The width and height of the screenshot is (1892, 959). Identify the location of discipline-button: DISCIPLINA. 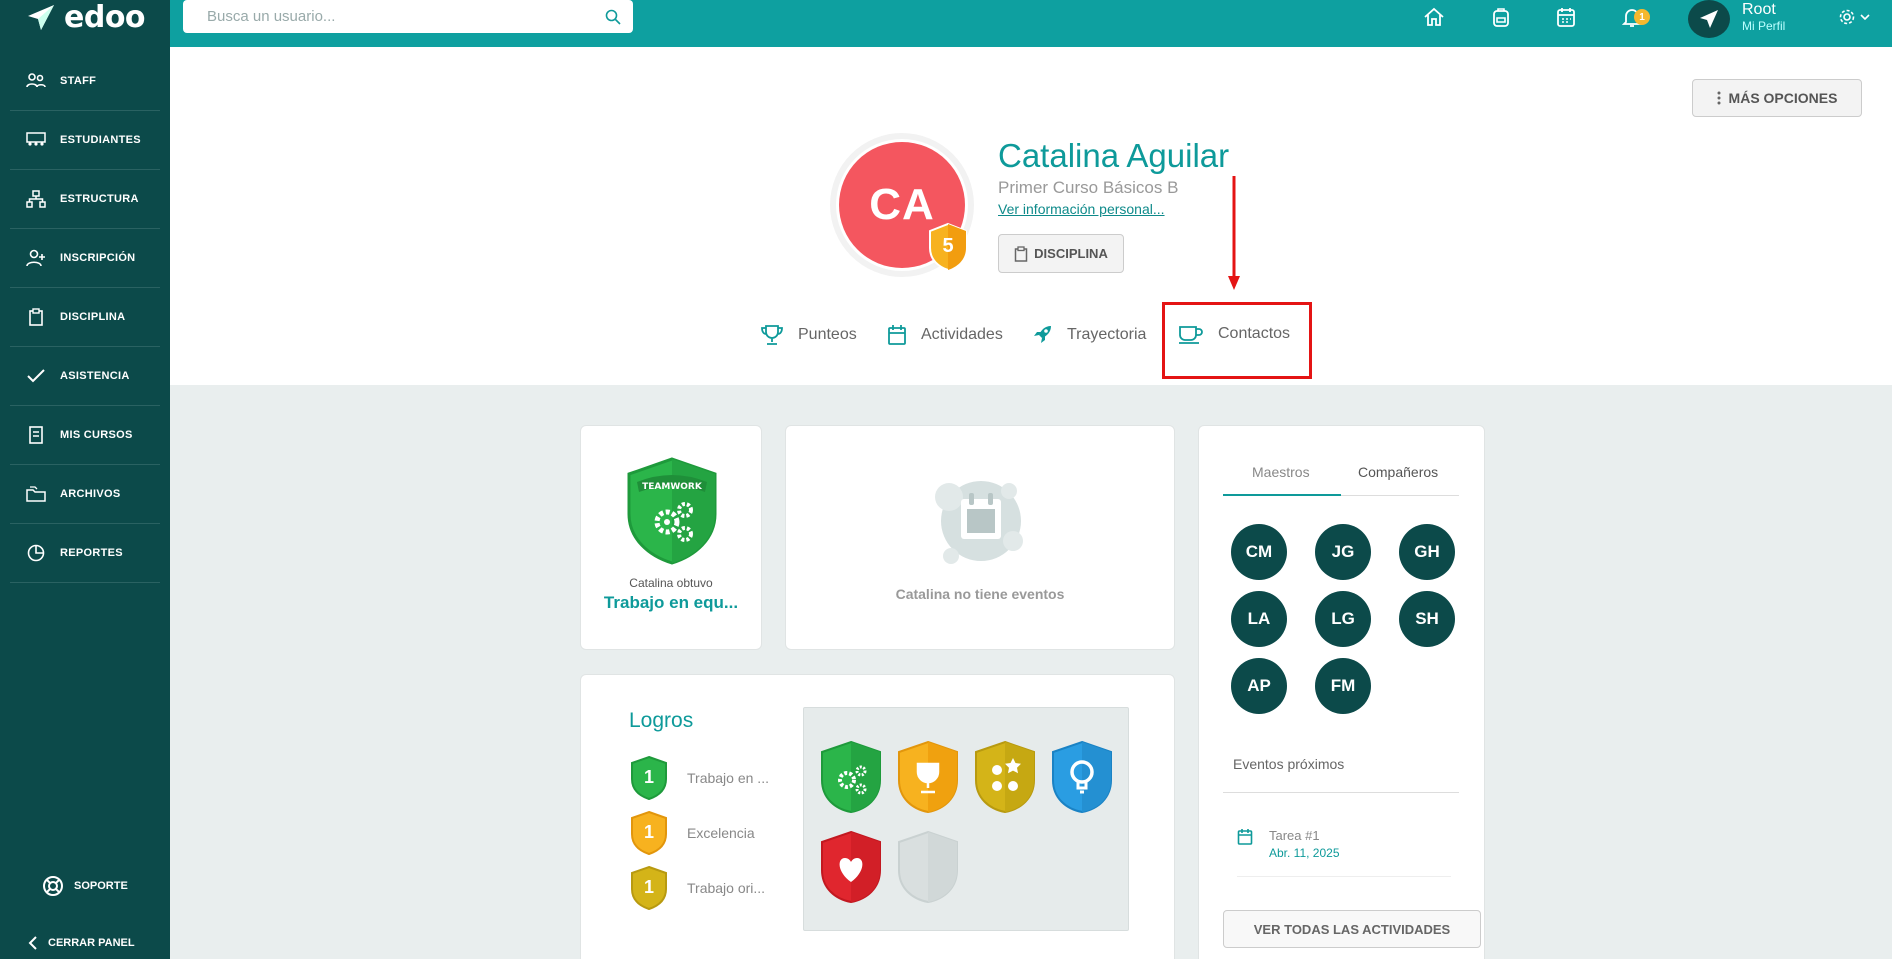
(1061, 253).